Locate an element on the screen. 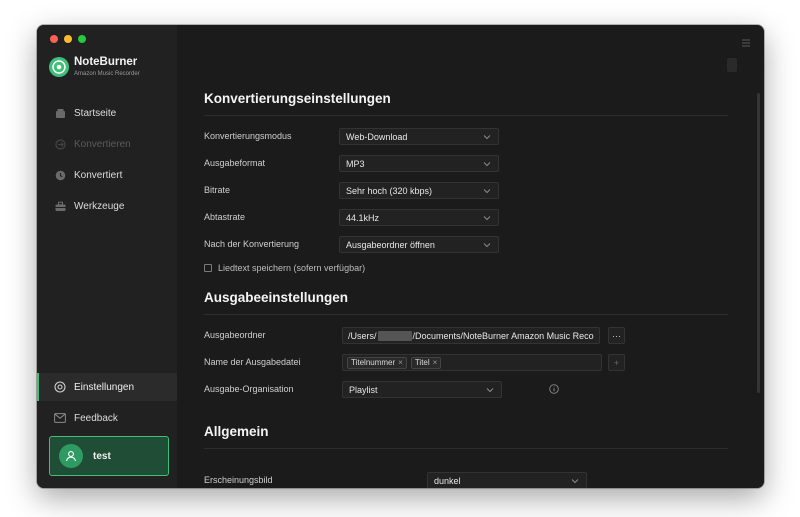 This screenshot has height=517, width=800. sidebar-item-label: Feedback is located at coordinates (96, 418).